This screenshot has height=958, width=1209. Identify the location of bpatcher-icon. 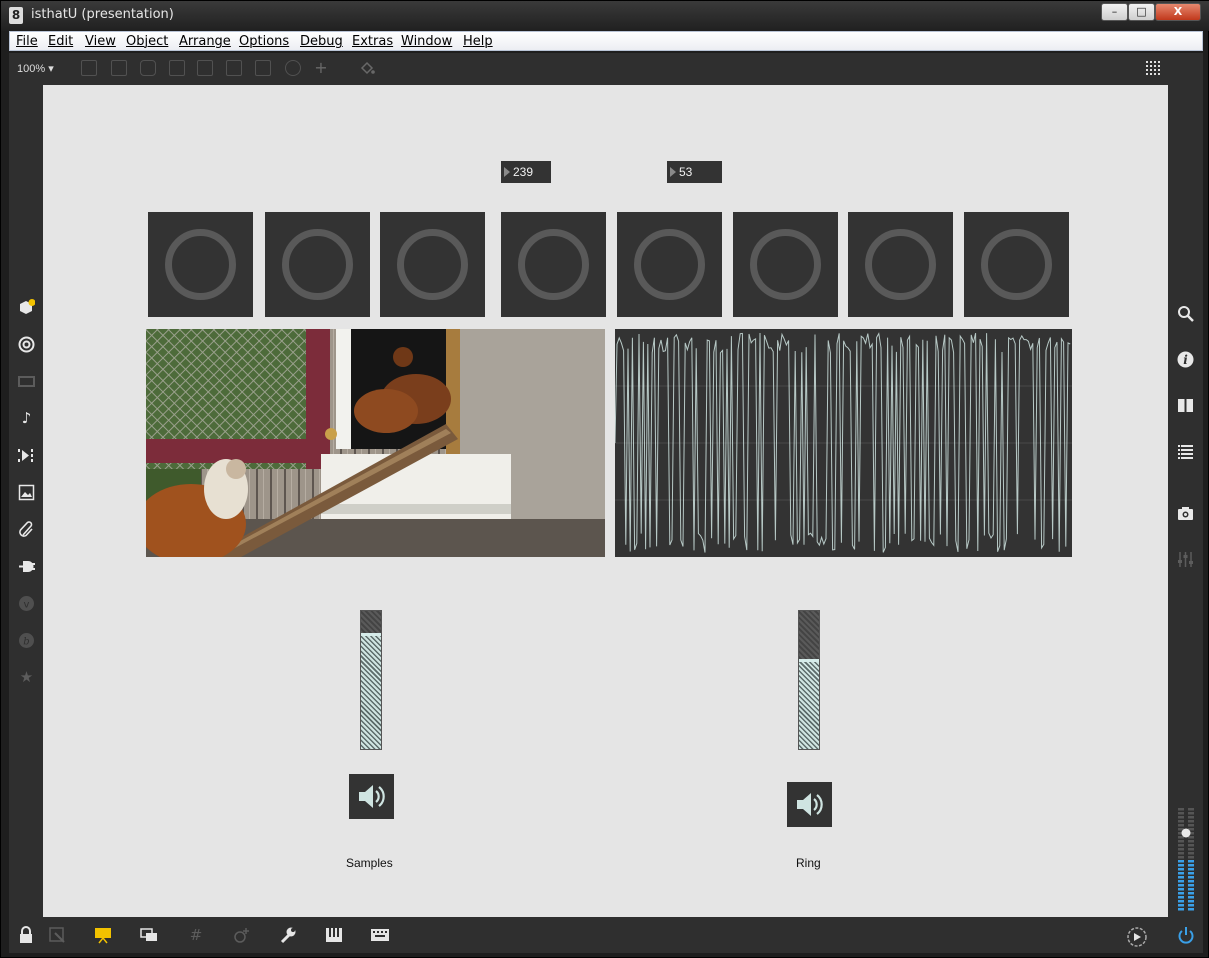
(26, 381).